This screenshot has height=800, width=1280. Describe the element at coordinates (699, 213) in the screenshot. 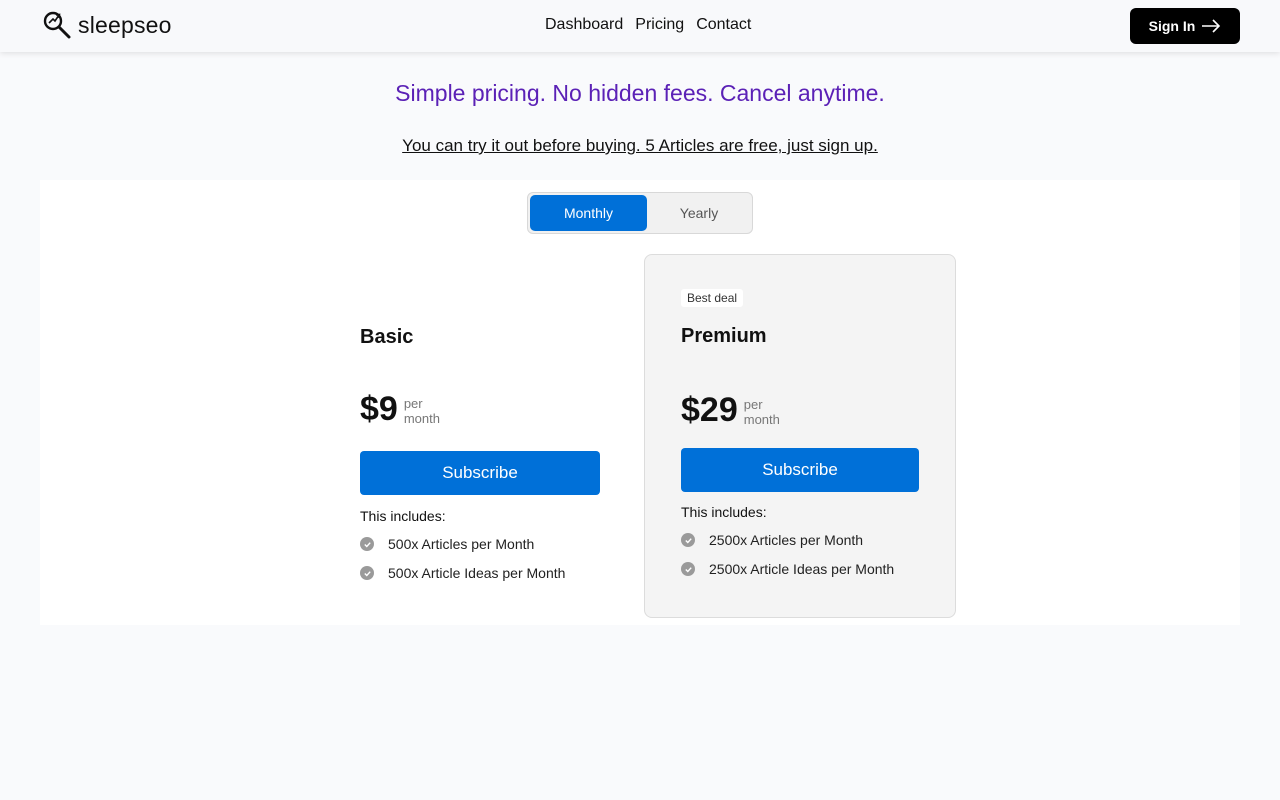

I see `toggle-yearly: Yearly` at that location.